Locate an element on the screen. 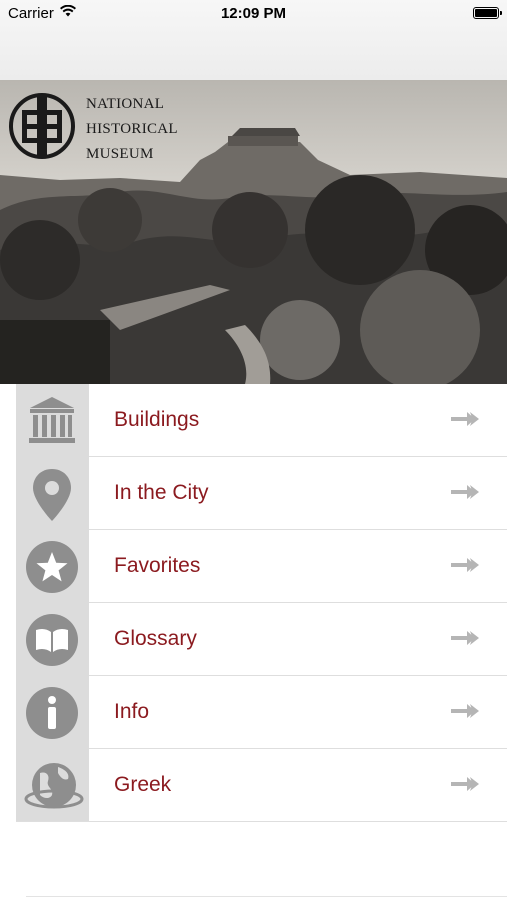  status-bar: Carrier 12:09 PM is located at coordinates (253, 14).